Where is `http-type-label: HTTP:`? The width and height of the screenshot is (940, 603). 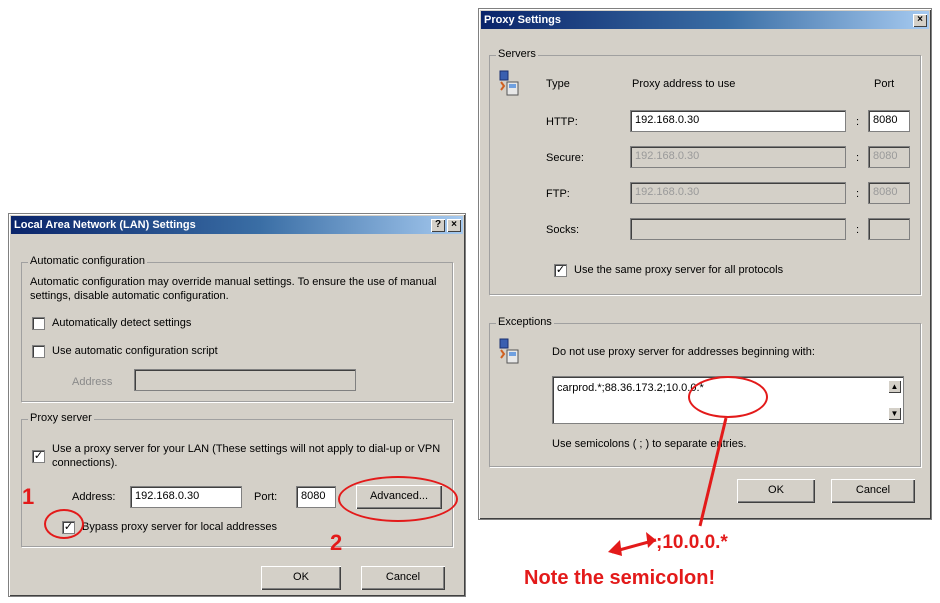 http-type-label: HTTP: is located at coordinates (562, 122).